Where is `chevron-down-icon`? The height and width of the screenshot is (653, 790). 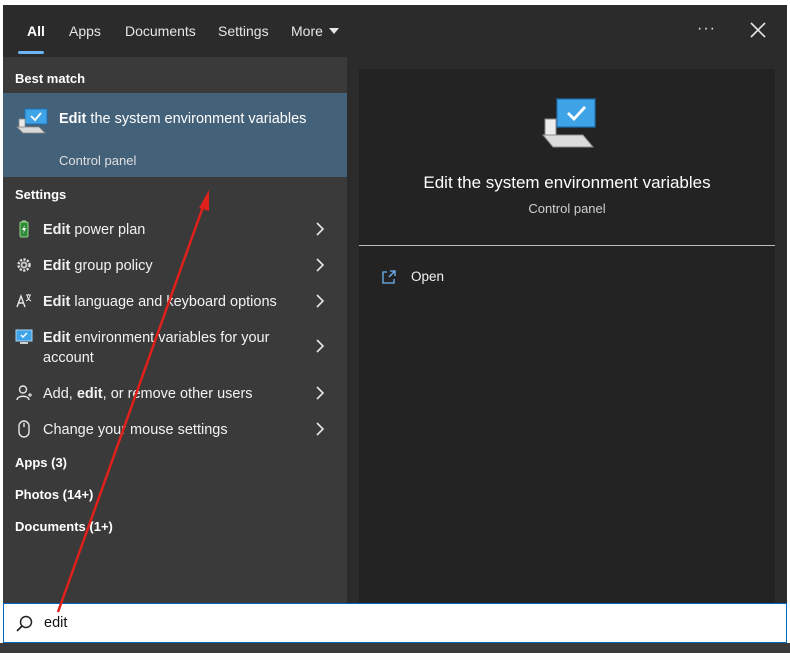
chevron-down-icon is located at coordinates (333, 31).